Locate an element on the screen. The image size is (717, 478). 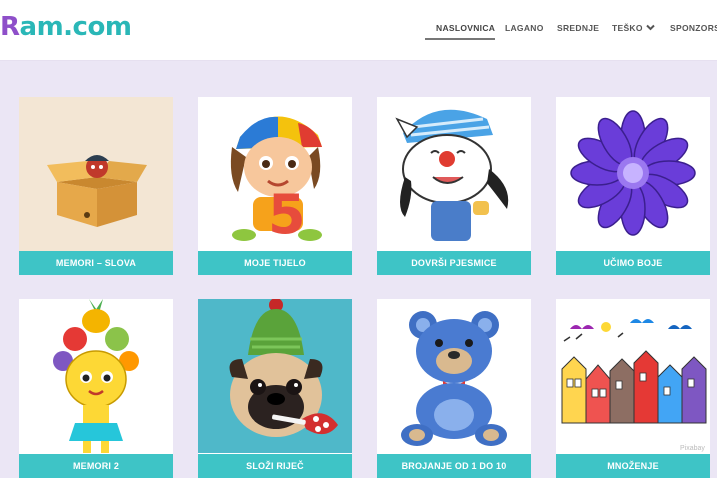
houses-icon: Pixabay is located at coordinates (633, 376).